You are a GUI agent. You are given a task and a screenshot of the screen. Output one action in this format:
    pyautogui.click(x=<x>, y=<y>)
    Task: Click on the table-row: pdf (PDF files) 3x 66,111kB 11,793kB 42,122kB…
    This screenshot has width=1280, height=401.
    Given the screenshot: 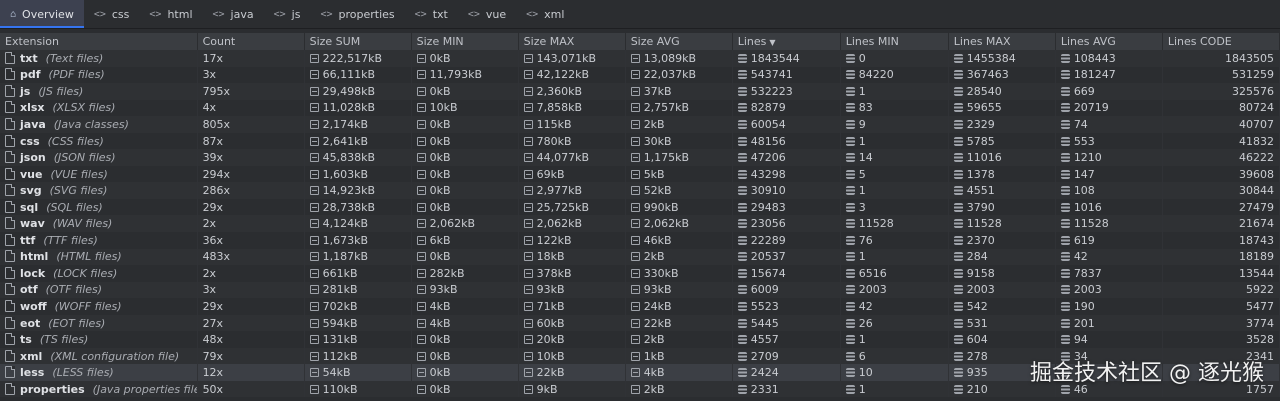 What is the action you would take?
    pyautogui.click(x=640, y=75)
    